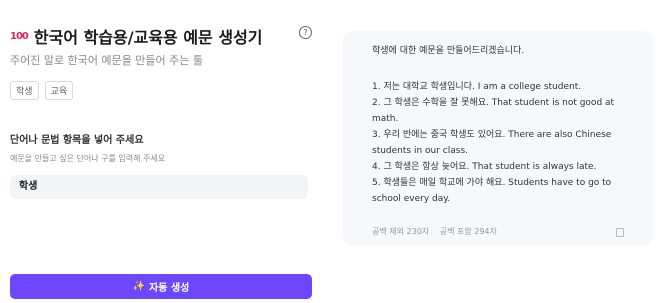 Image resolution: width=658 pixels, height=303 pixels. Describe the element at coordinates (305, 32) in the screenshot. I see `help-icon: ?` at that location.